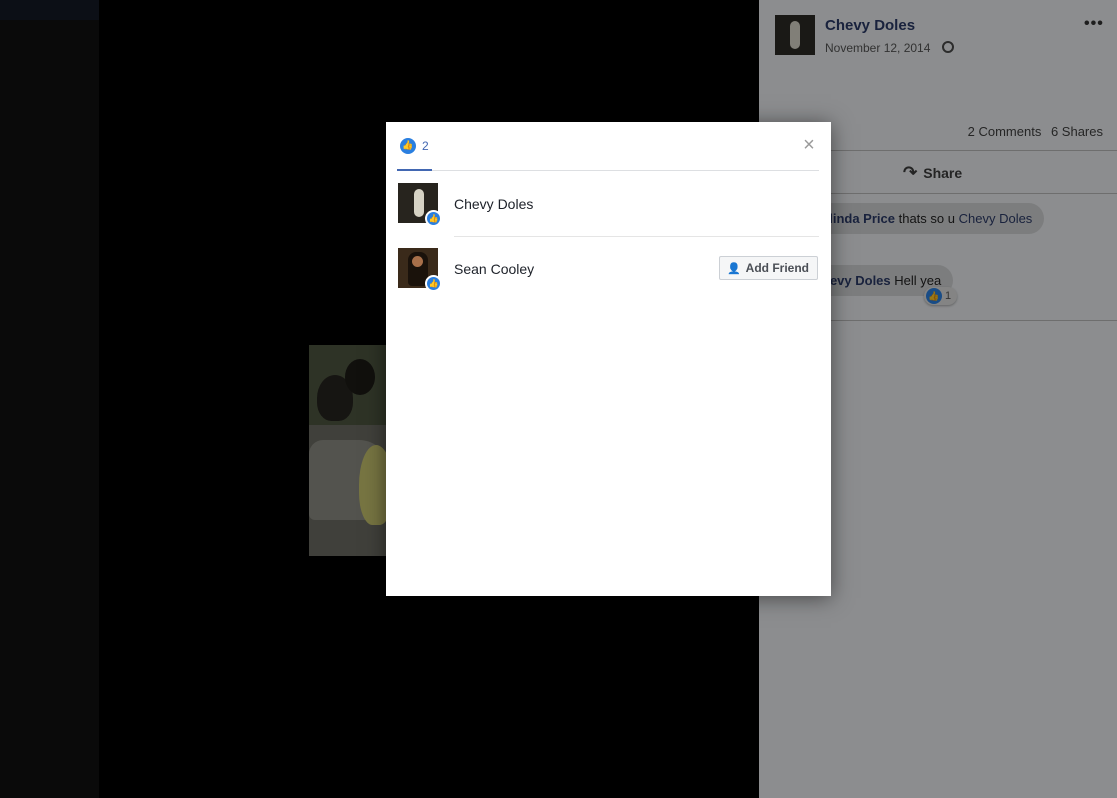  What do you see at coordinates (608, 268) in the screenshot?
I see `list-item: 👍 Sean Cooley 👤 Add Friend` at bounding box center [608, 268].